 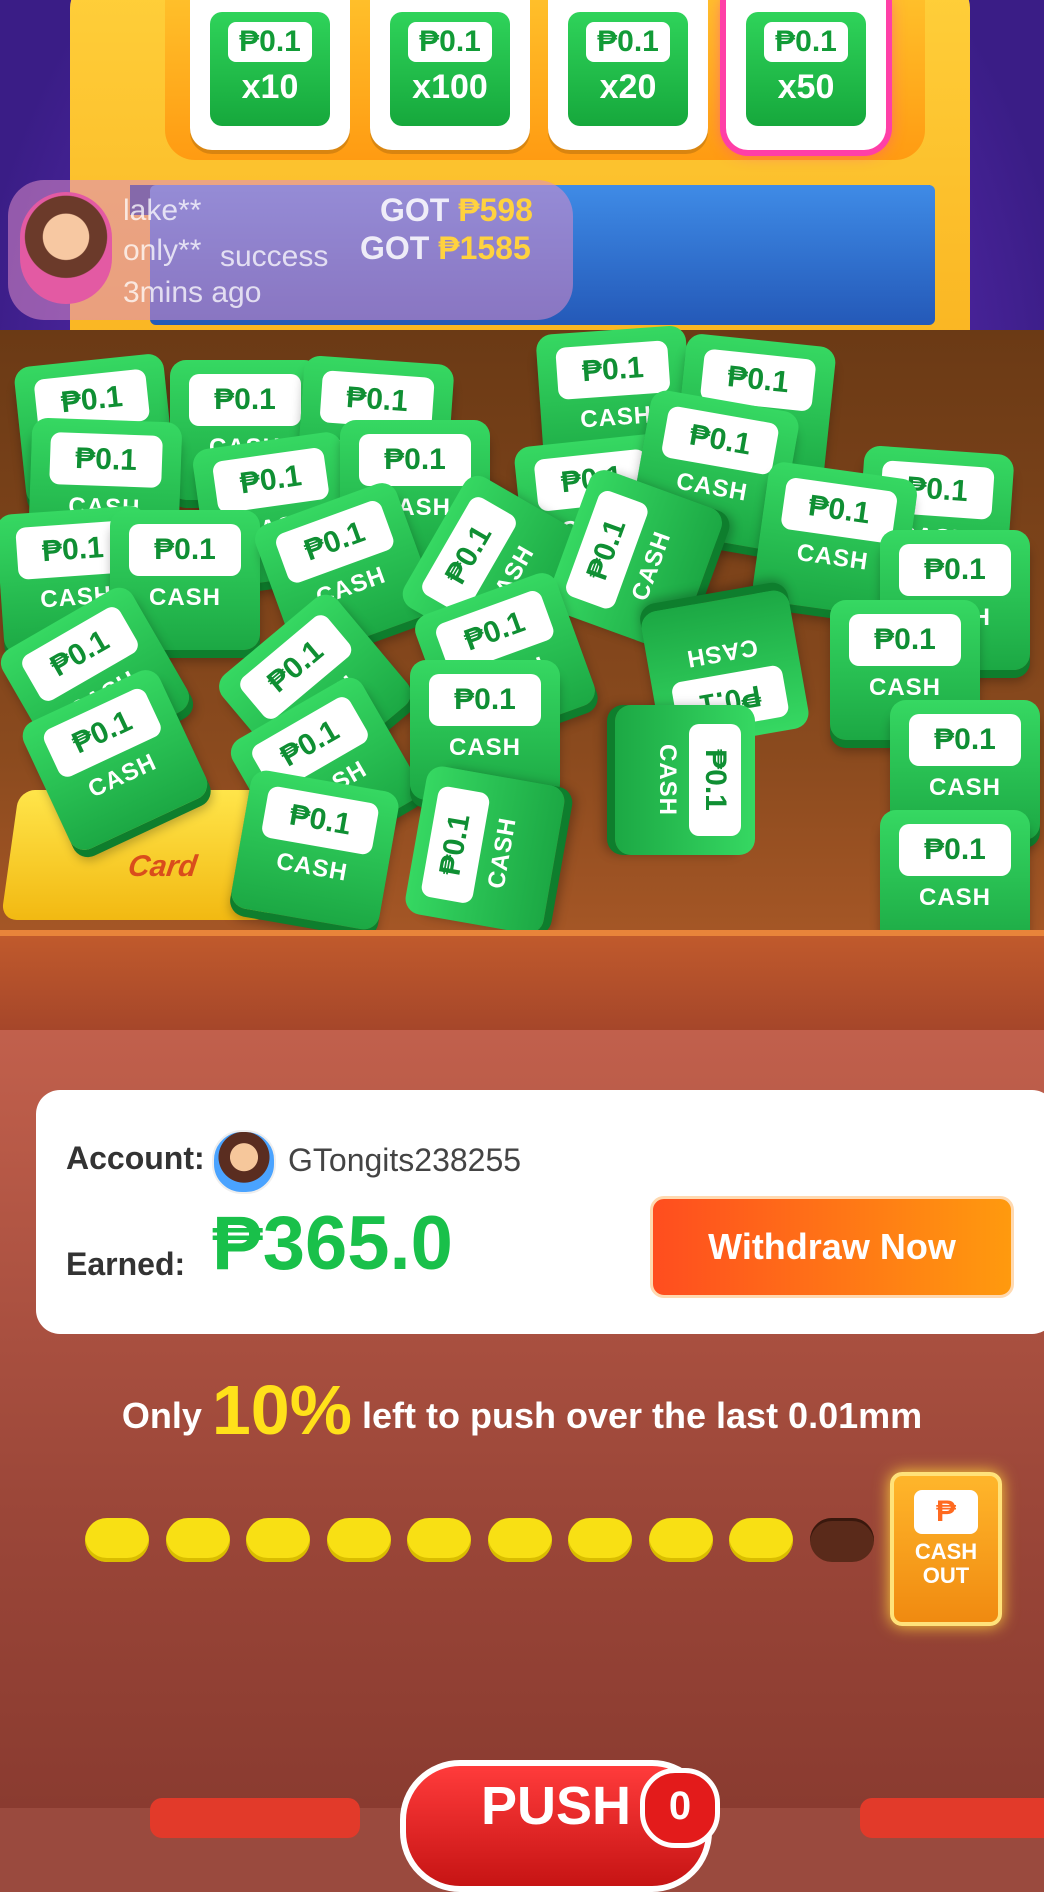 I want to click on bet-multiplier: x50, so click(x=806, y=87).